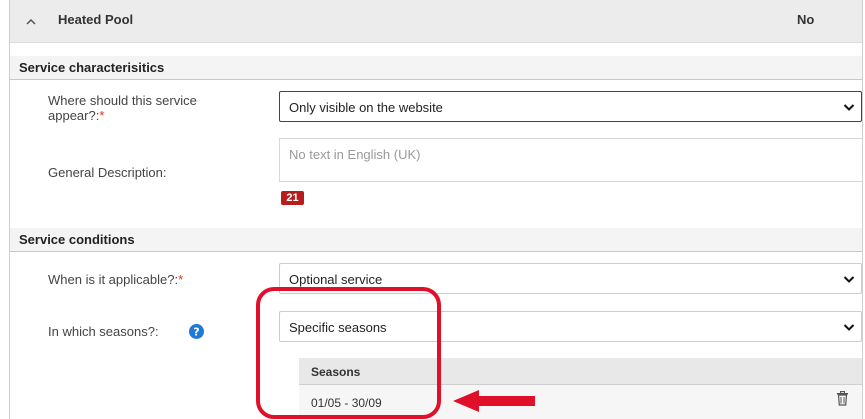 The width and height of the screenshot is (865, 419). I want to click on section-title-conditions: Service conditions, so click(436, 240).